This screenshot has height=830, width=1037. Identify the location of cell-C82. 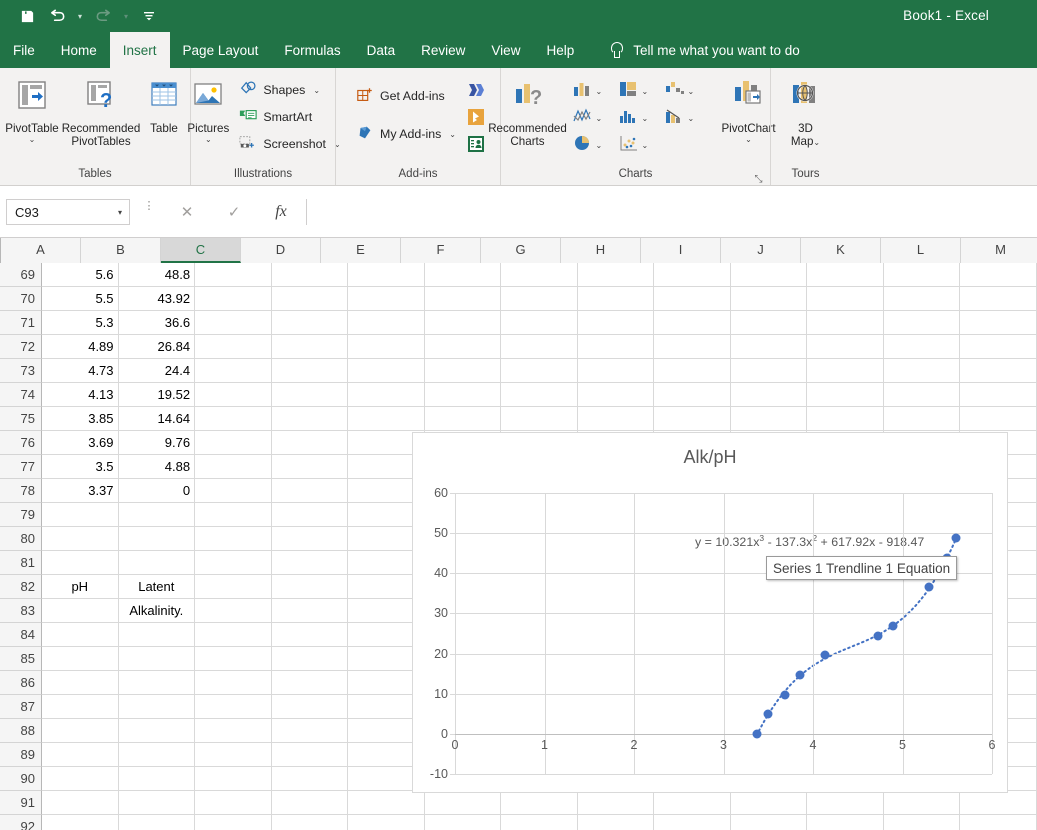
(233, 587).